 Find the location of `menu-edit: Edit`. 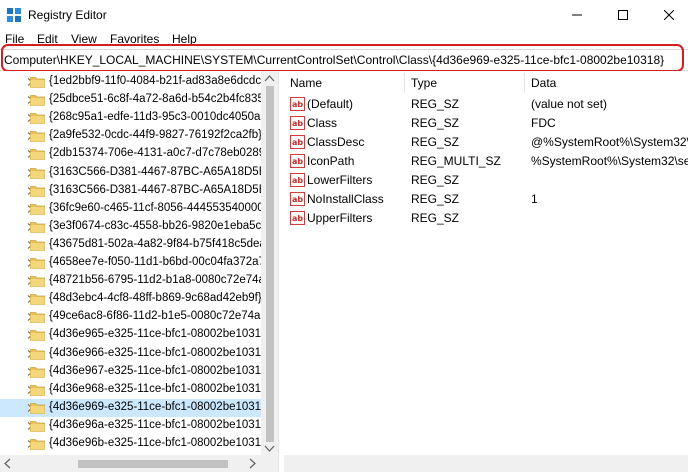

menu-edit: Edit is located at coordinates (47, 39).